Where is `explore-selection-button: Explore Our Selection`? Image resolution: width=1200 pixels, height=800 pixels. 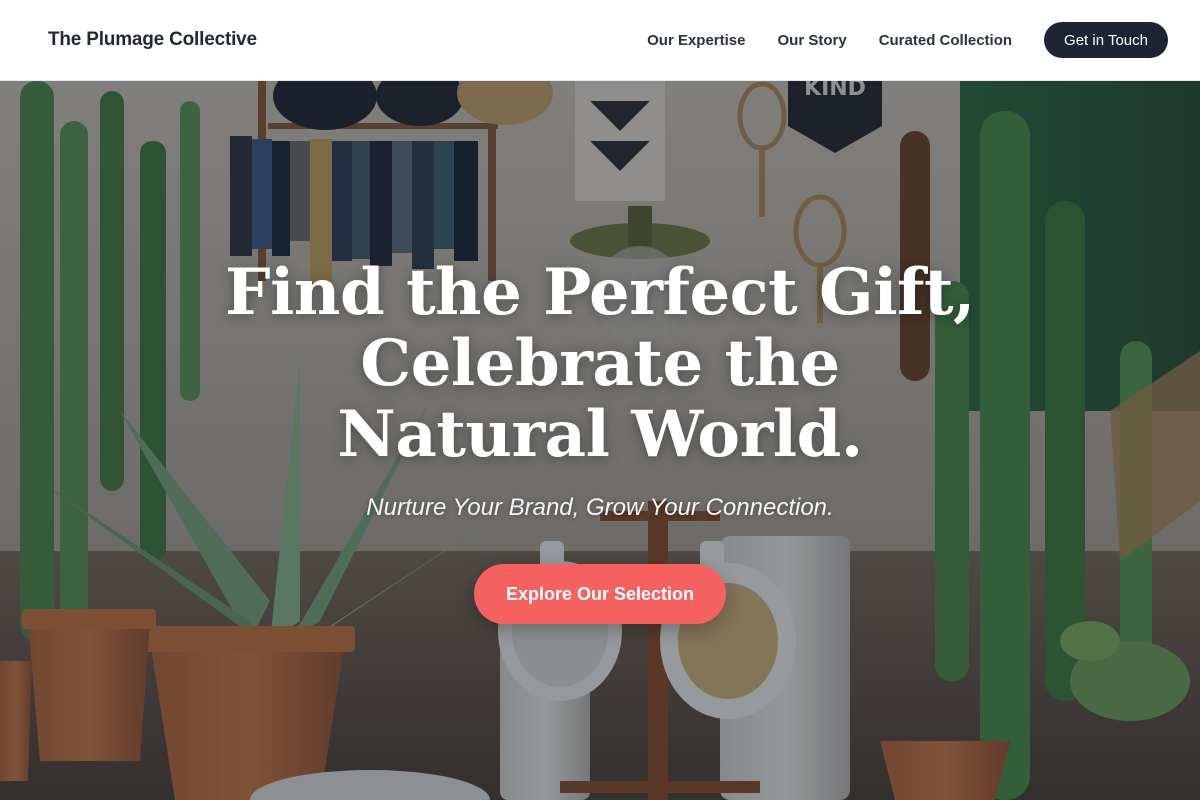
explore-selection-button: Explore Our Selection is located at coordinates (600, 594).